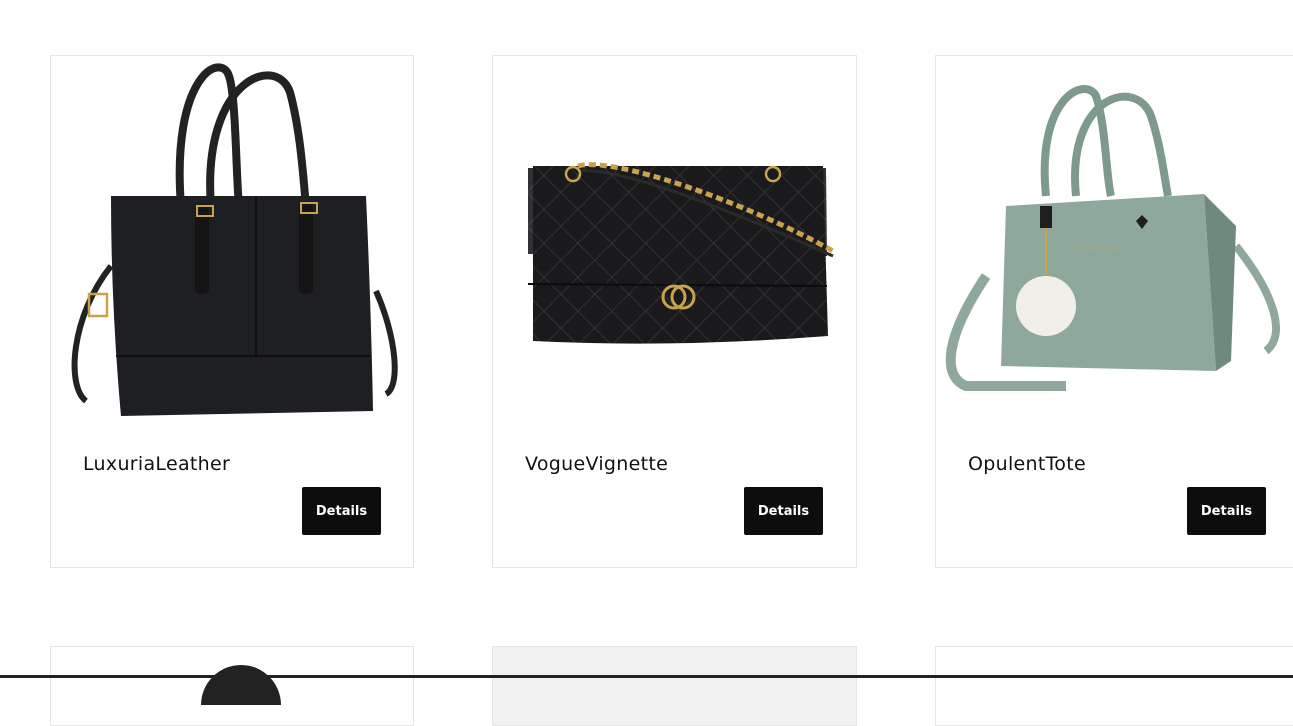 The width and height of the screenshot is (1293, 726). I want to click on product-title: LuxuriaLeather, so click(157, 464).